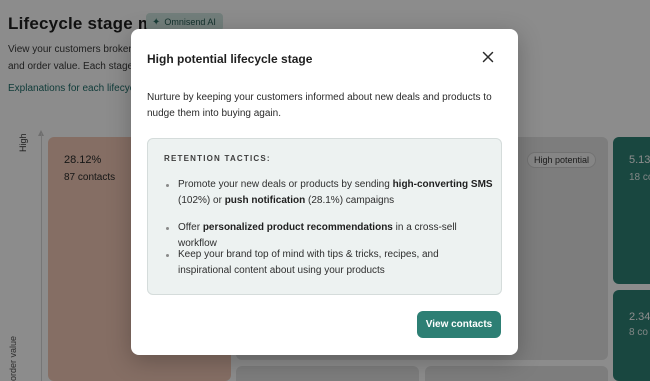  I want to click on tactic-emphasis: push notification, so click(265, 200).